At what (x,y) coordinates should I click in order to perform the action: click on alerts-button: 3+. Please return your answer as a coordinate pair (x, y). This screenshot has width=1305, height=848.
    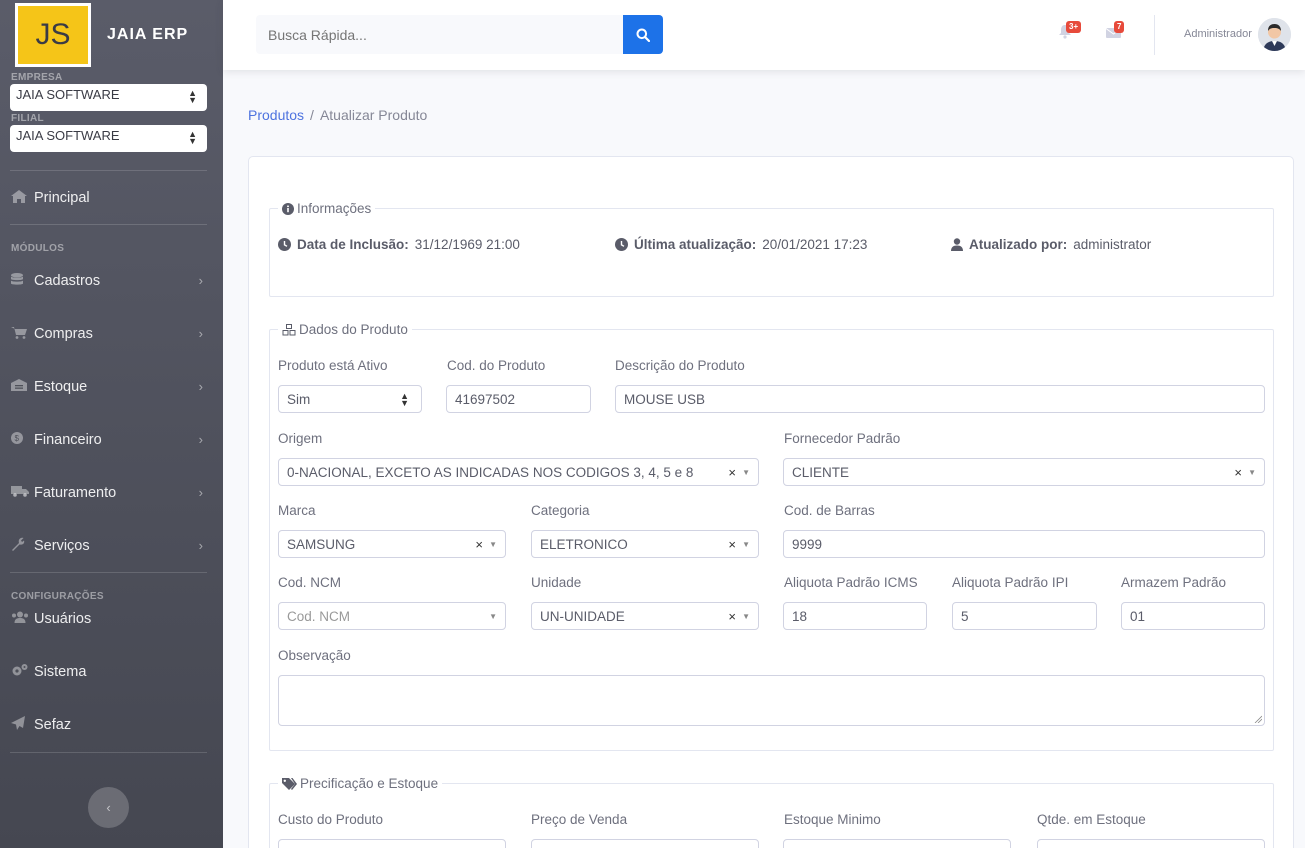
    Looking at the image, I should click on (1070, 30).